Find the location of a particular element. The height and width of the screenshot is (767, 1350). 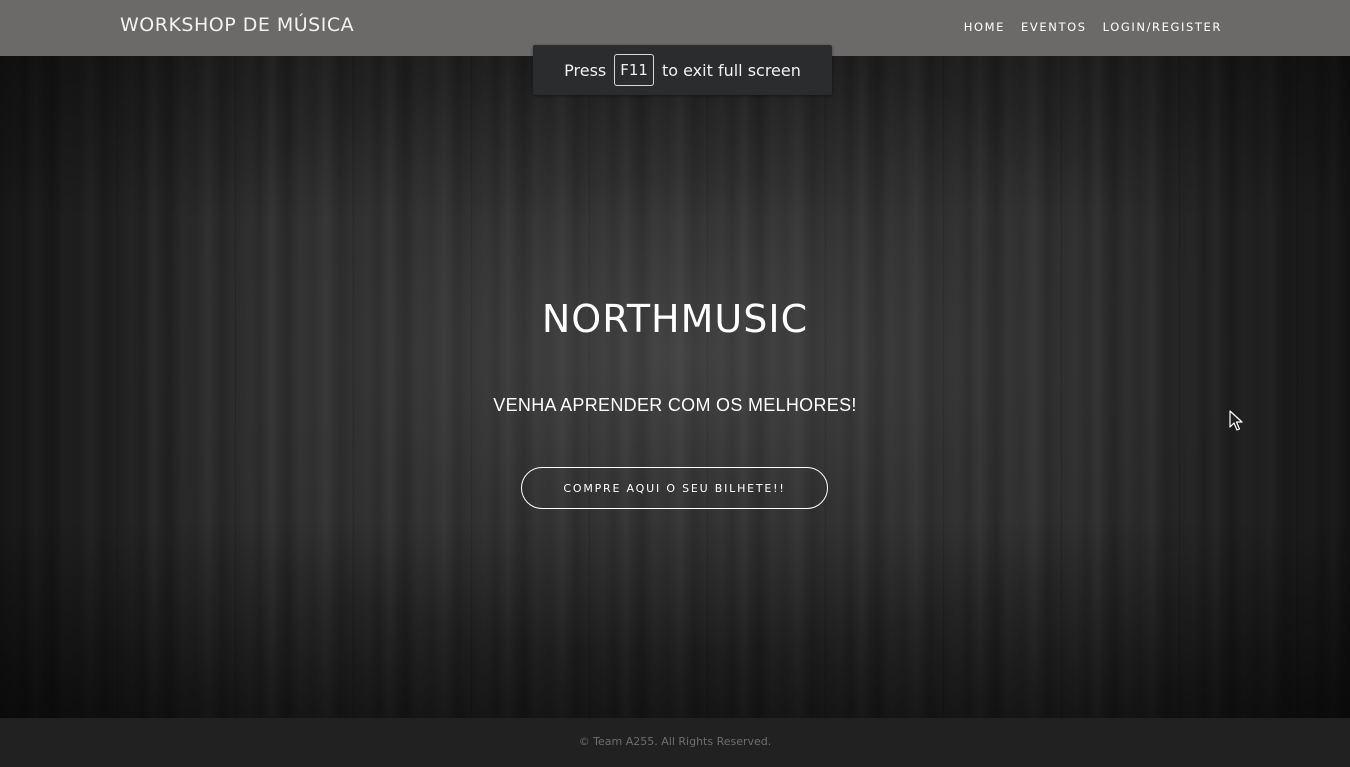

footer: © Team A255. All Rights Reserved. is located at coordinates (675, 742).